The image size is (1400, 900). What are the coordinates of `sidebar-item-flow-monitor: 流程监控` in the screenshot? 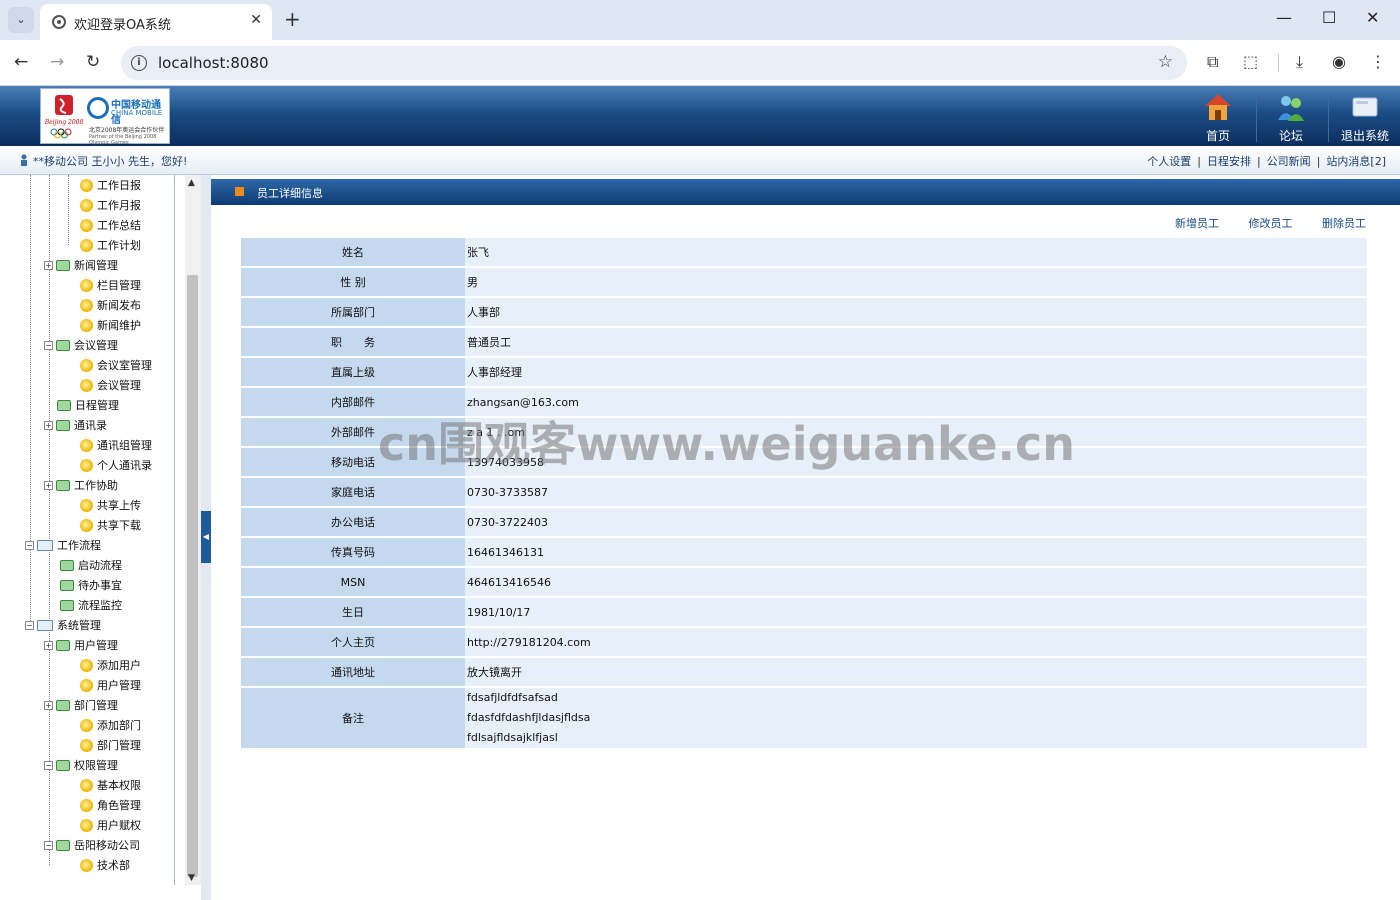 It's located at (91, 607).